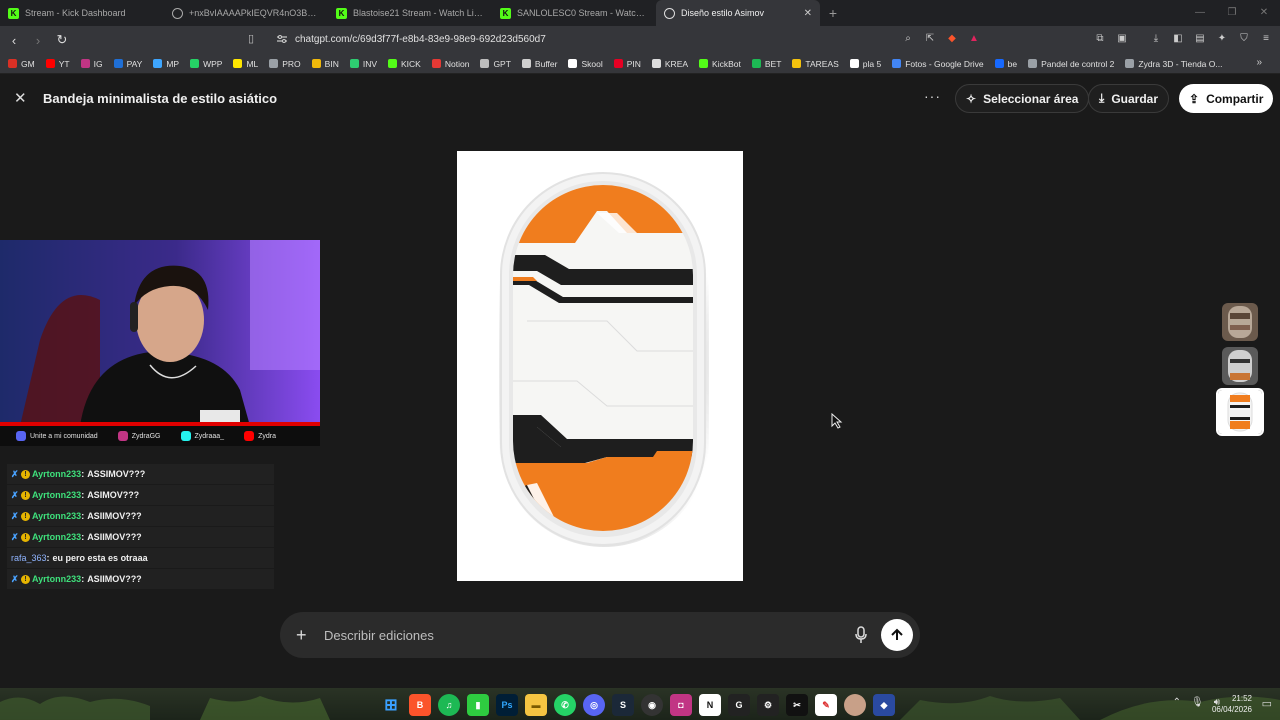 This screenshot has width=1280, height=720. I want to click on settings-icon: ⚙, so click(768, 705).